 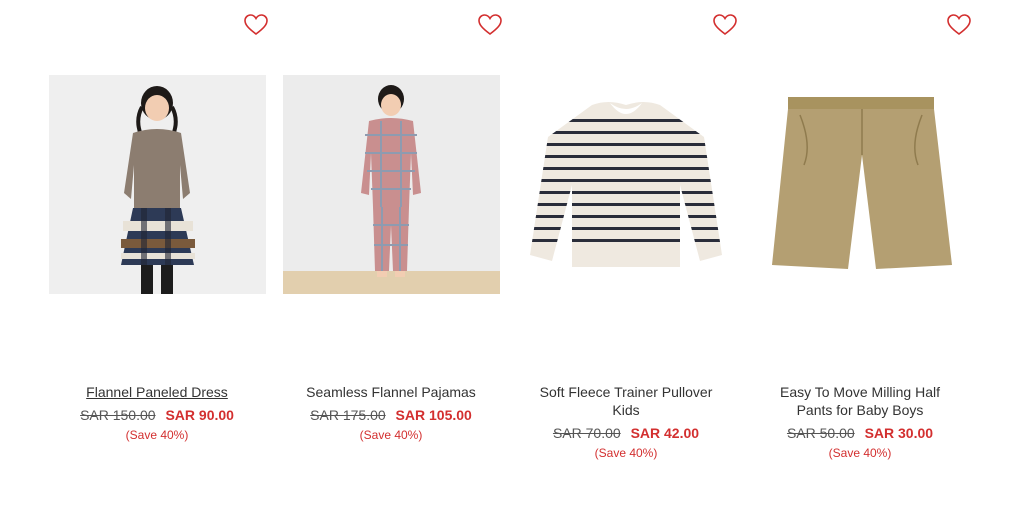 I want to click on boy-pajamas-image, so click(x=391, y=184).